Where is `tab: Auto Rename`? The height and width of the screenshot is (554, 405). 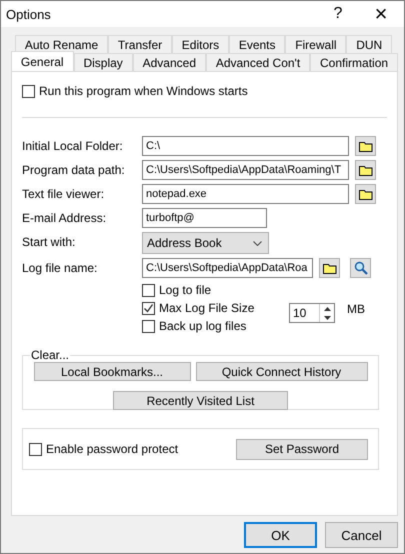 tab: Auto Rename is located at coordinates (61, 44).